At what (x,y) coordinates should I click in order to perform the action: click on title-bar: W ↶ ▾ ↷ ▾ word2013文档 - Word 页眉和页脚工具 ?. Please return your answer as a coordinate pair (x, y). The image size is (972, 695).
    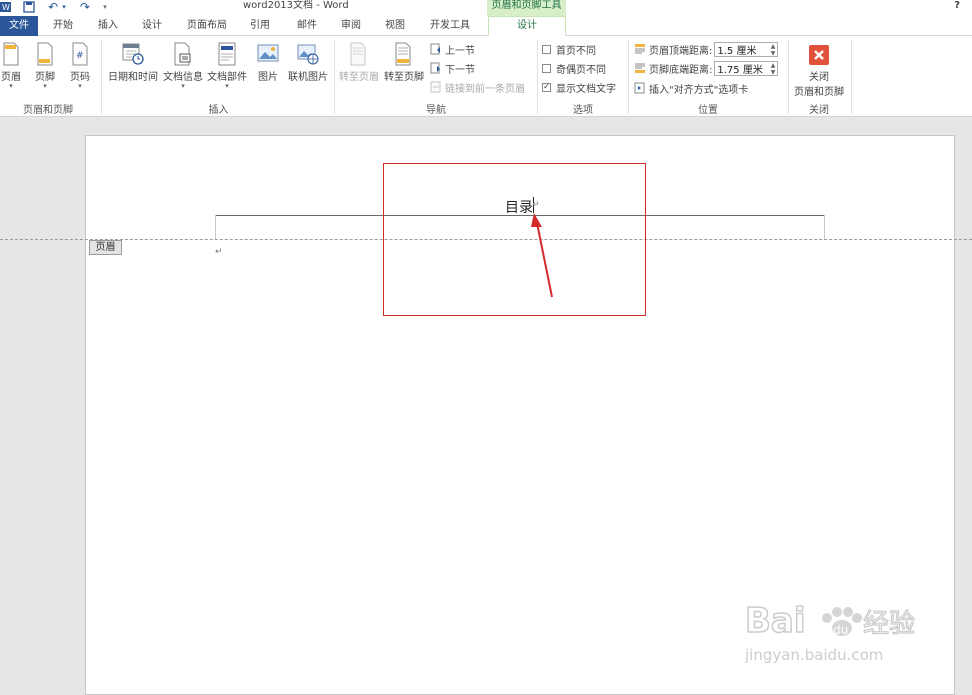
    Looking at the image, I should click on (486, 8).